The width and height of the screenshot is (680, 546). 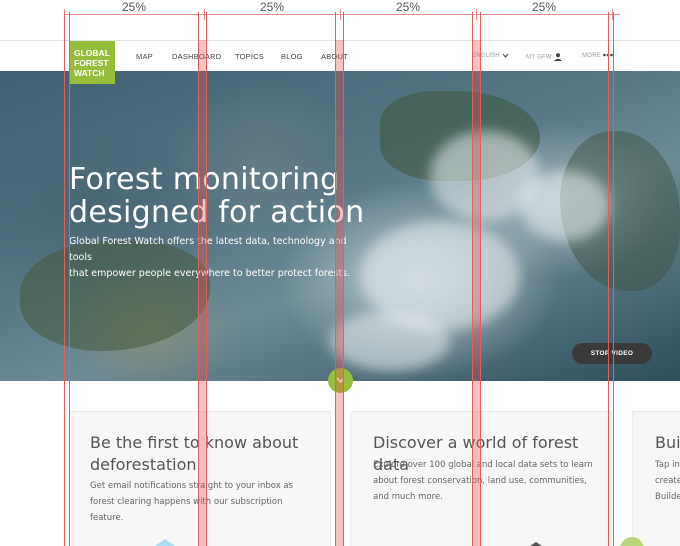 What do you see at coordinates (292, 56) in the screenshot?
I see `nav-blog: BLOG` at bounding box center [292, 56].